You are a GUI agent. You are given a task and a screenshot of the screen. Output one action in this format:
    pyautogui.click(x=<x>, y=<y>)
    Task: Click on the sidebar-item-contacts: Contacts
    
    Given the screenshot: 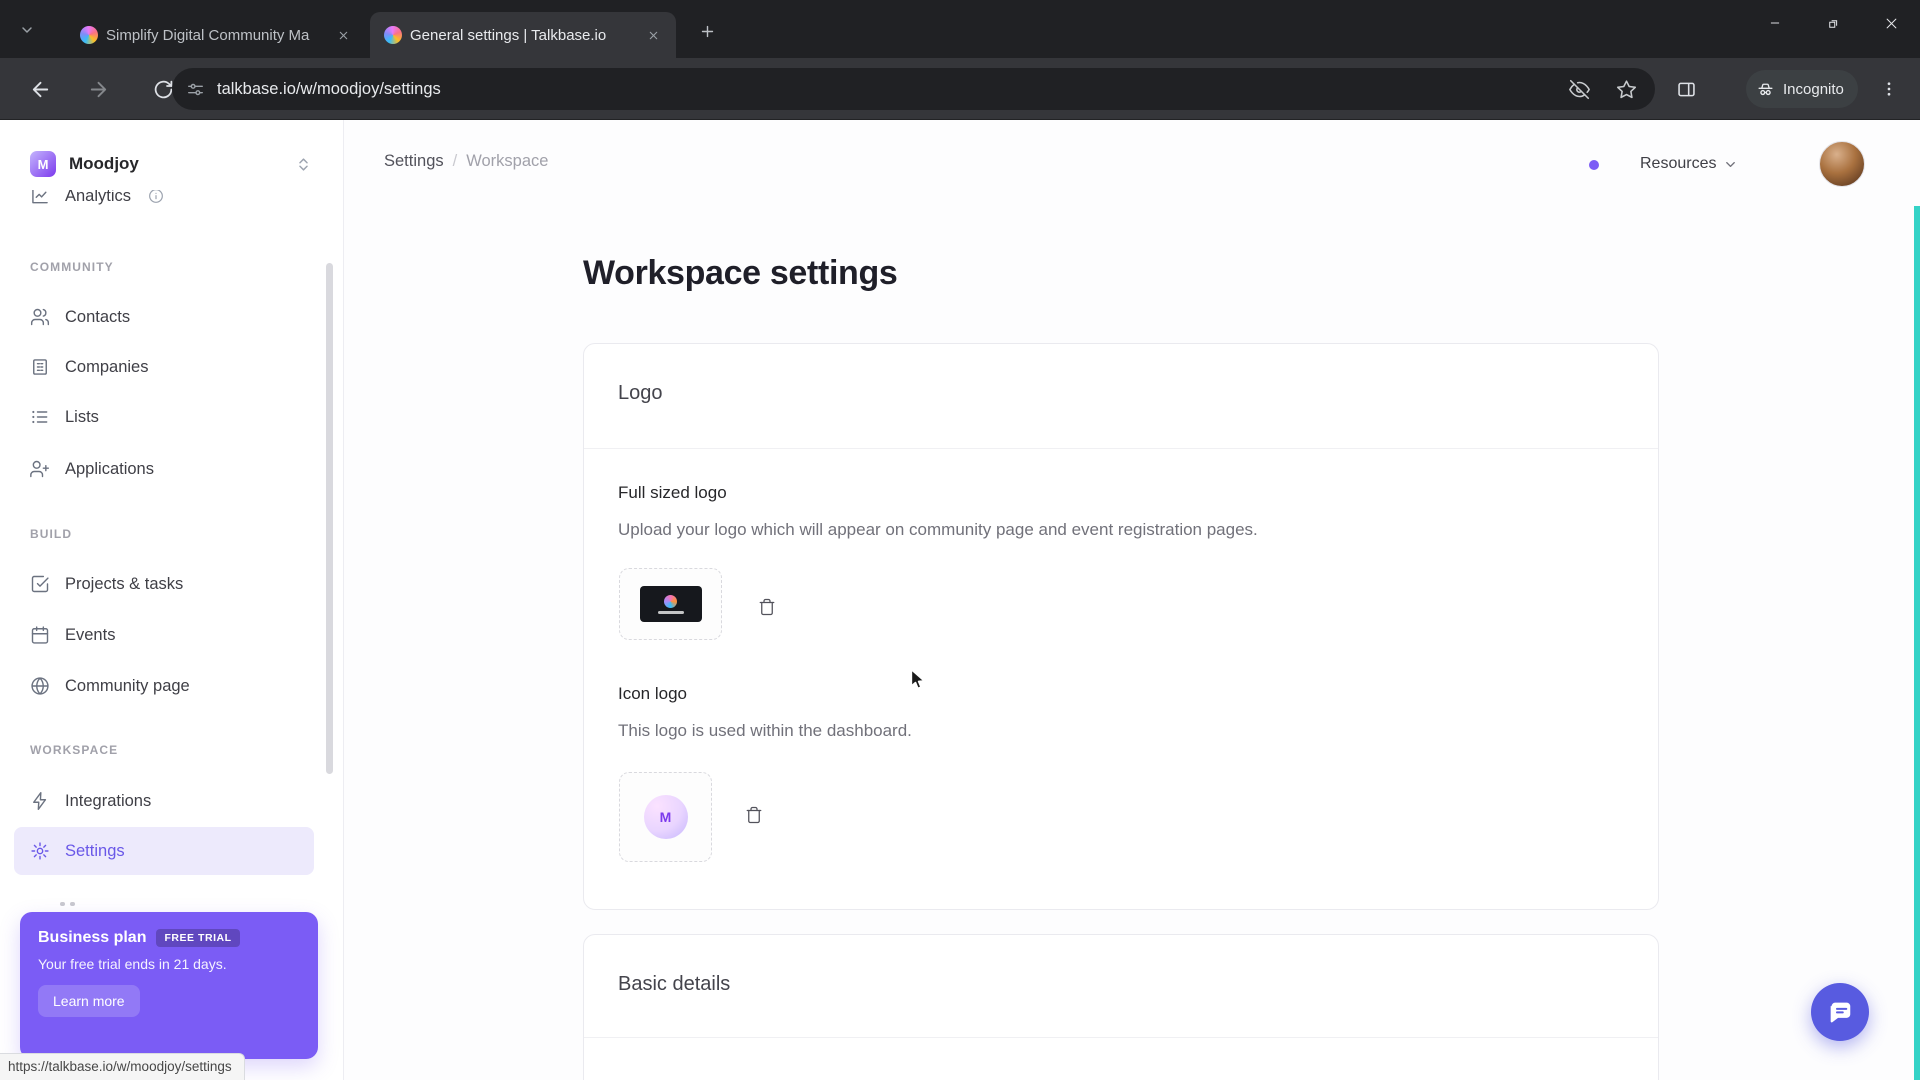 What is the action you would take?
    pyautogui.click(x=164, y=317)
    